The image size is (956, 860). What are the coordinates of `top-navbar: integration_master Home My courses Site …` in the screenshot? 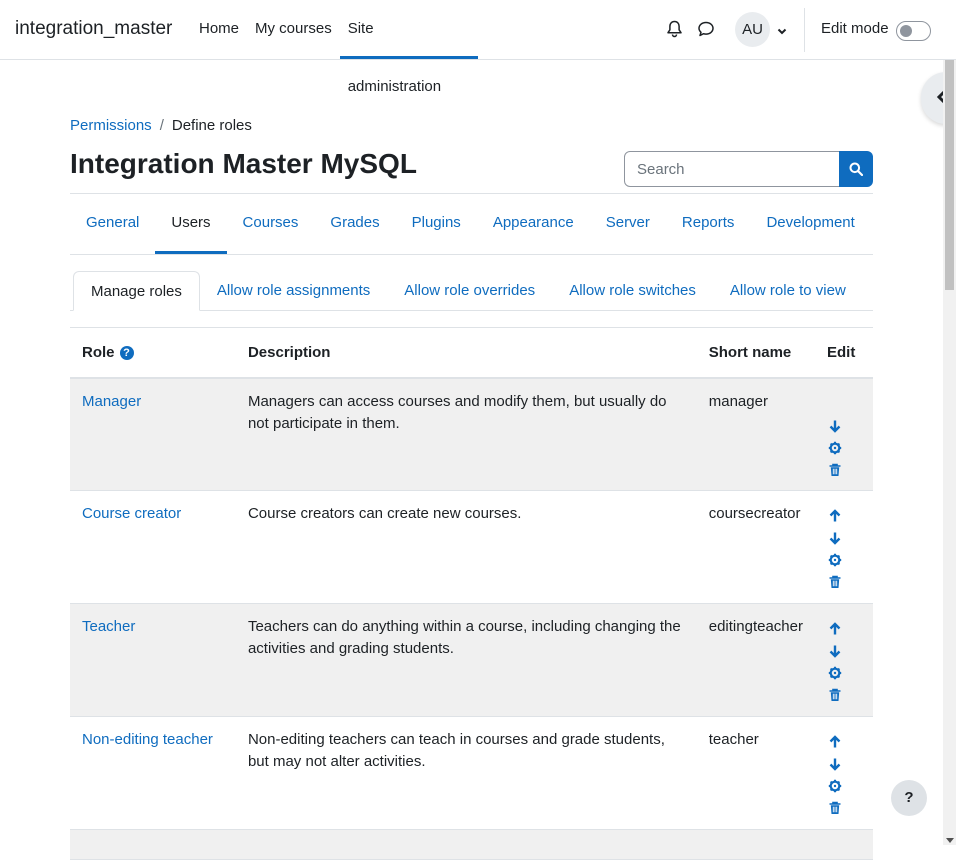 It's located at (478, 47).